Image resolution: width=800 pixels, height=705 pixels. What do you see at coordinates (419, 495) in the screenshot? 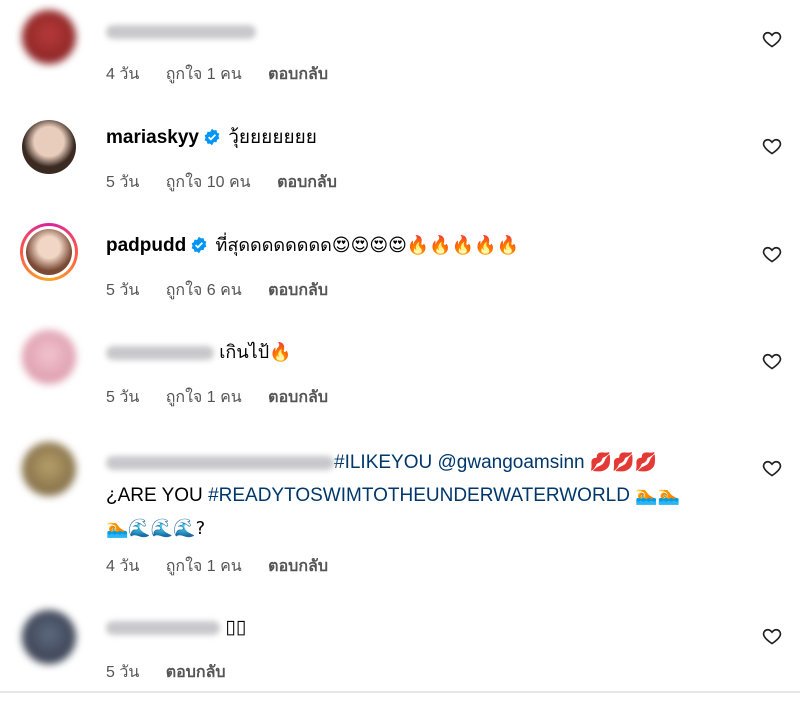
I see `hashtag-link: #READYTOSWIMTOTHEUNDERWATERWORLD` at bounding box center [419, 495].